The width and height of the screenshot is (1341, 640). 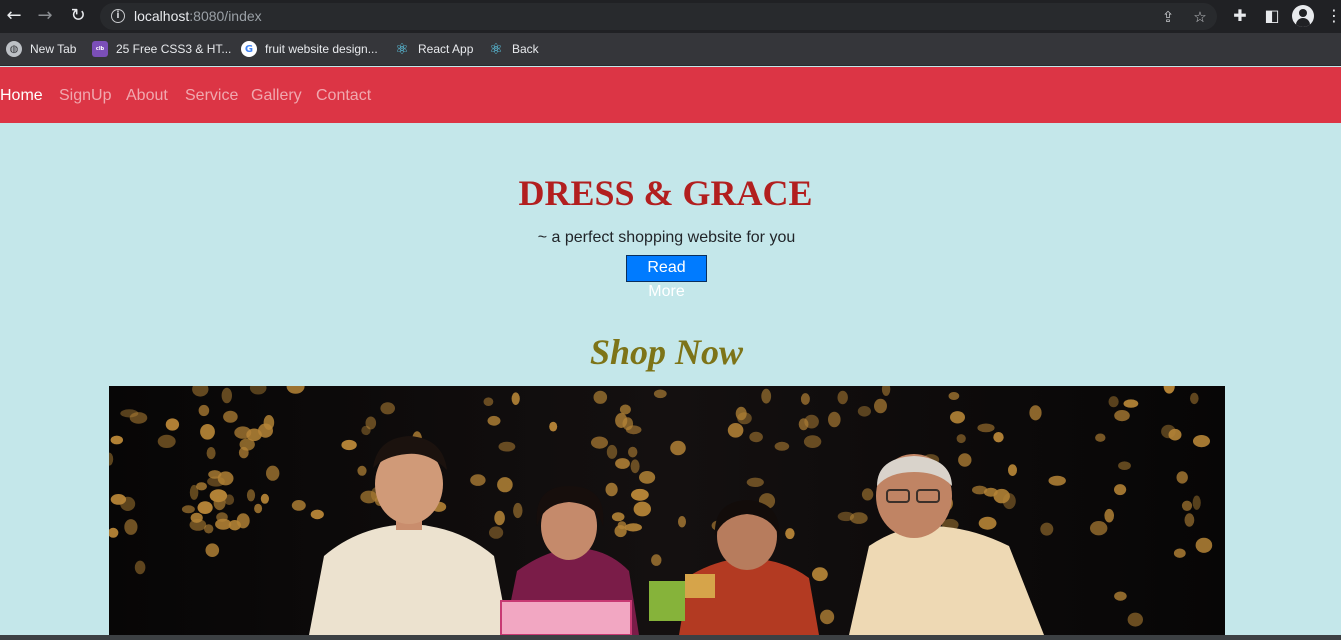 What do you see at coordinates (666, 277) in the screenshot?
I see `read-more-button: Read More` at bounding box center [666, 277].